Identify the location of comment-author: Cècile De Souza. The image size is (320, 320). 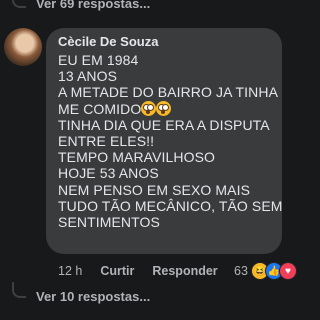
(108, 41).